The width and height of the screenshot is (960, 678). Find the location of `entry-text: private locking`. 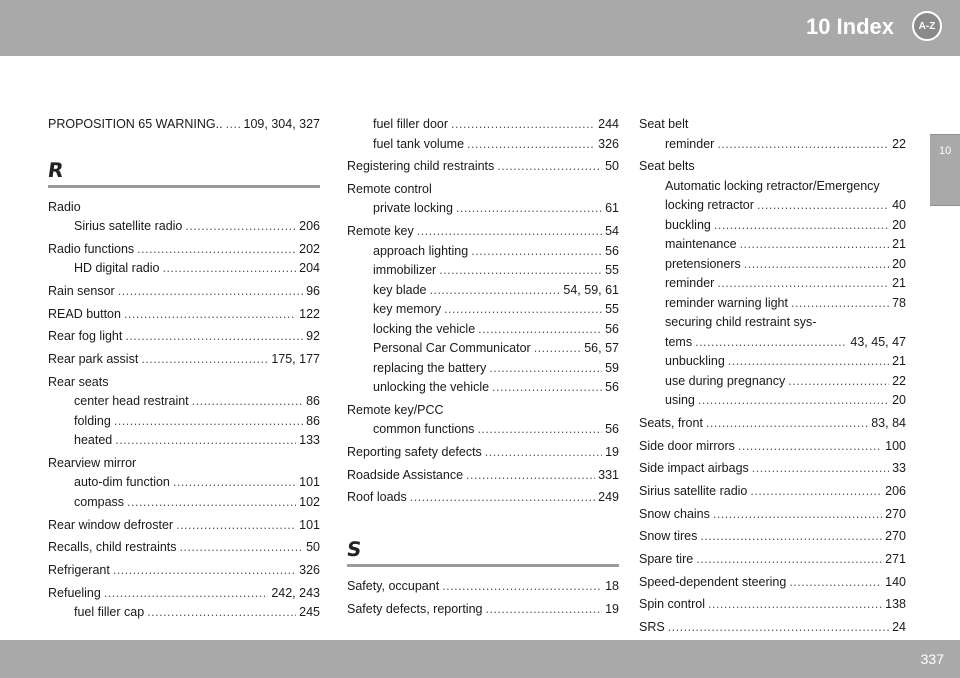

entry-text: private locking is located at coordinates (413, 208).